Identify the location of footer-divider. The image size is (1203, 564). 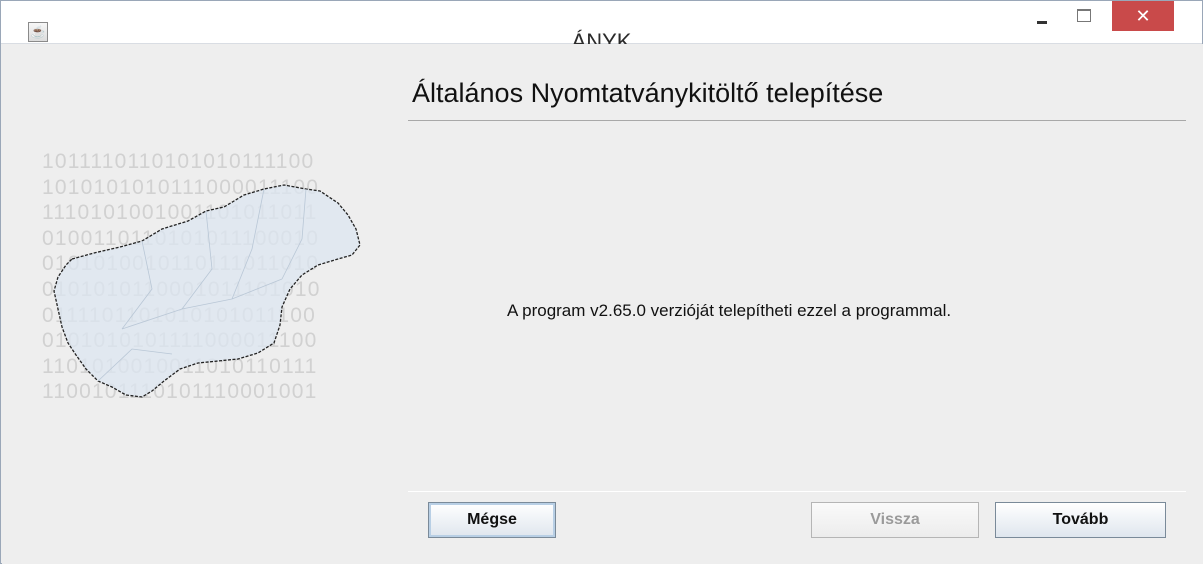
(797, 491).